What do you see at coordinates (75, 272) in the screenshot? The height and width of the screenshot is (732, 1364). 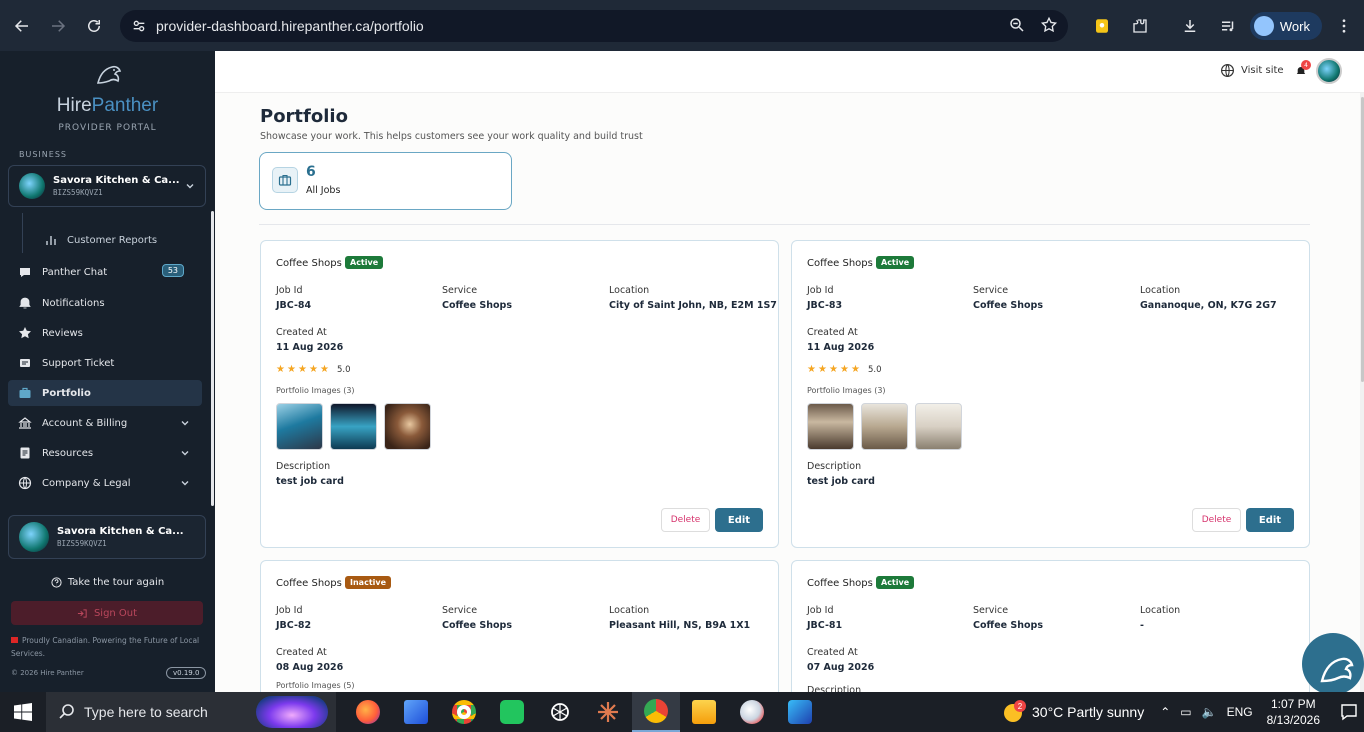 I see `sidebar-item-label: Panther Chat` at bounding box center [75, 272].